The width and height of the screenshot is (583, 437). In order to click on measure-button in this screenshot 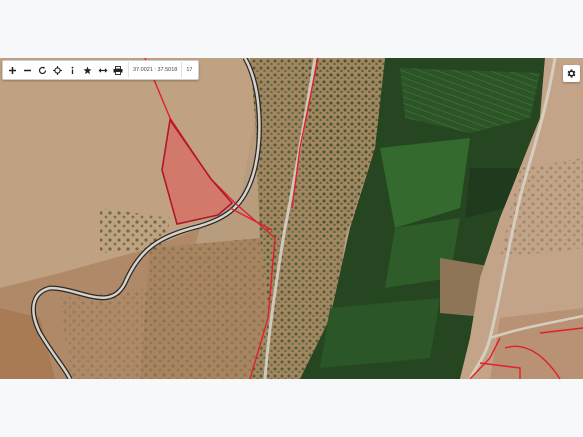, I will do `click(102, 70)`.